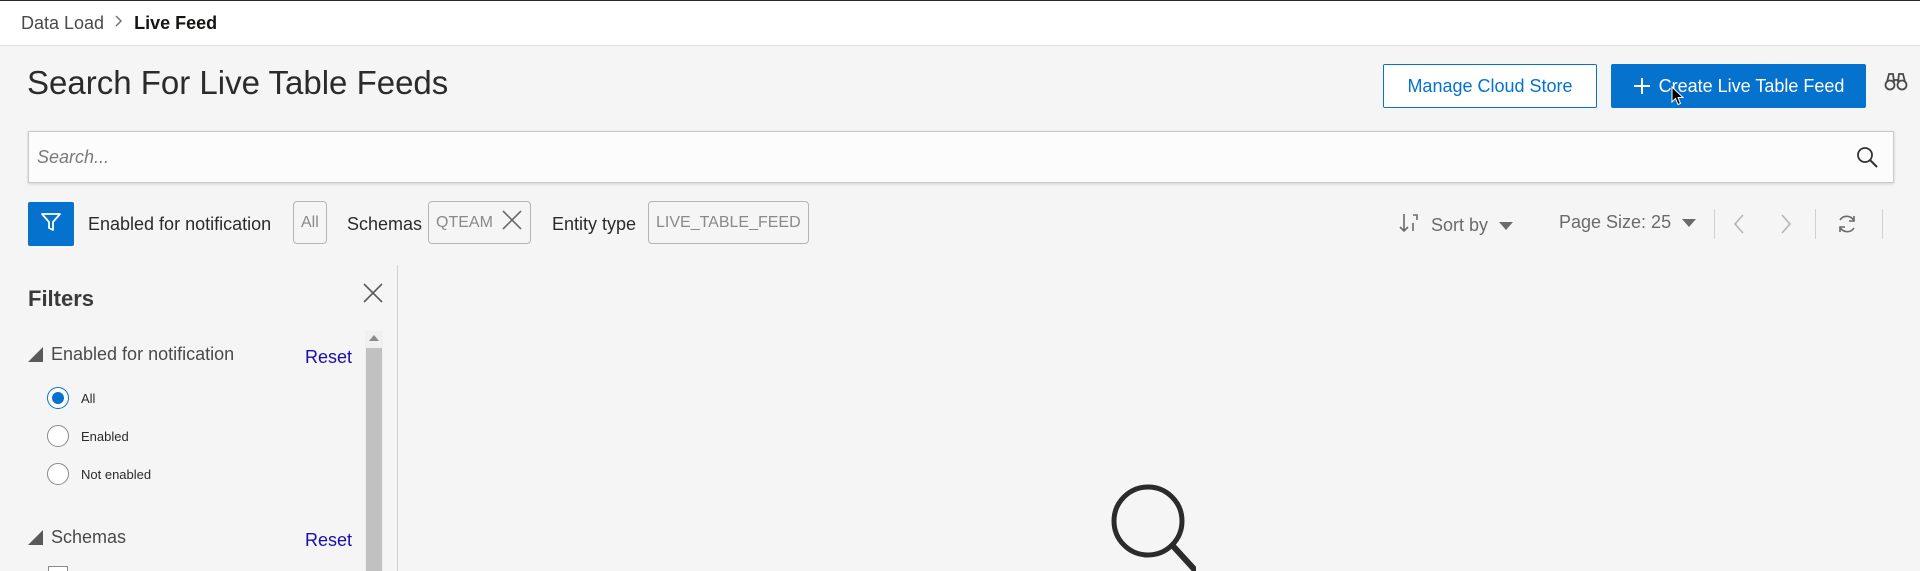 Image resolution: width=1920 pixels, height=571 pixels. I want to click on filter-toggle-button, so click(51, 224).